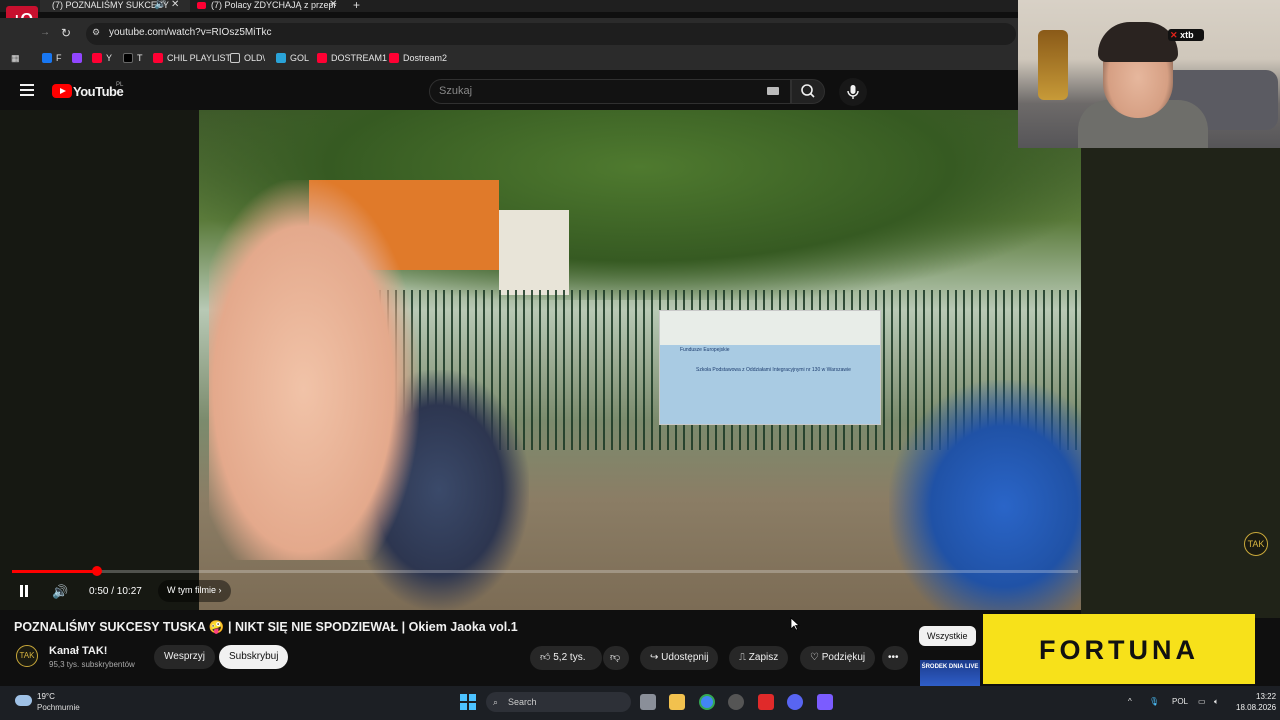  I want to click on share-icon: ↪, so click(654, 657).